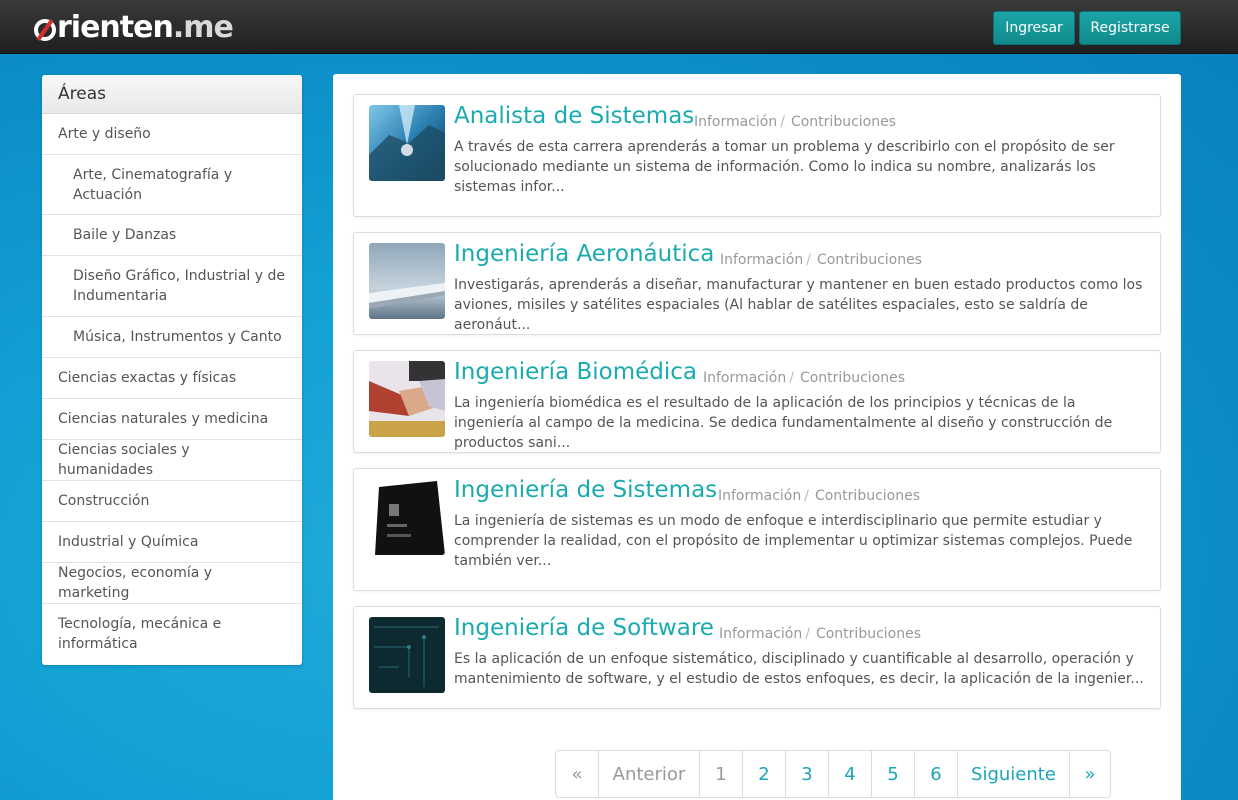  I want to click on career-title: Ingeniería de Software, so click(584, 628).